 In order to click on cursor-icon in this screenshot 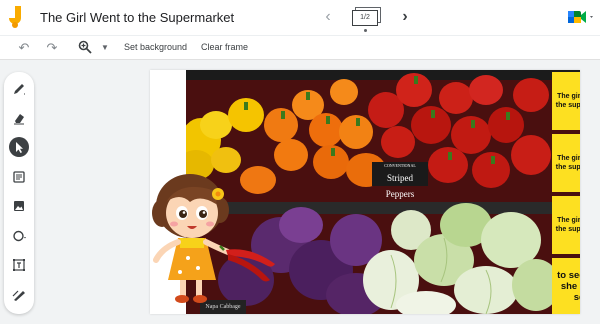, I will do `click(19, 147)`.